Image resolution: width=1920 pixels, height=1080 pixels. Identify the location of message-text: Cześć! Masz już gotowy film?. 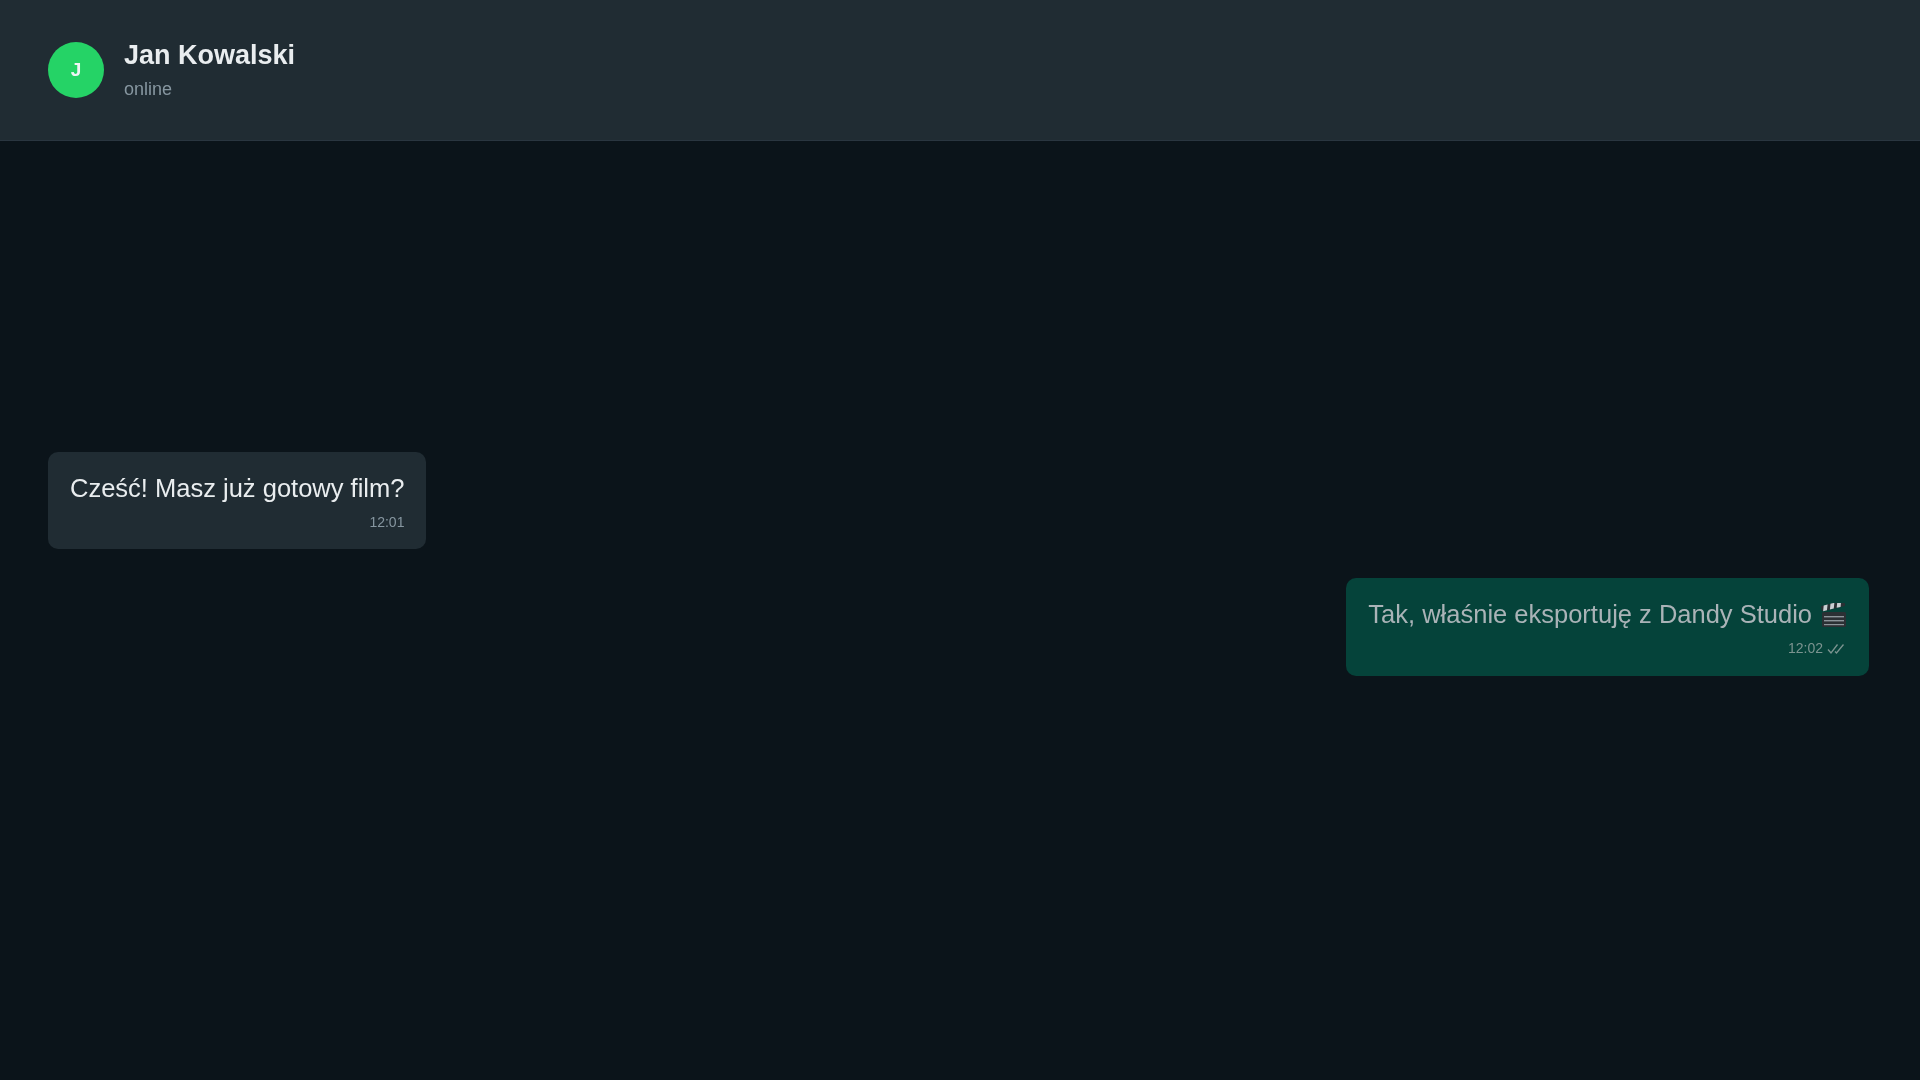
(237, 488).